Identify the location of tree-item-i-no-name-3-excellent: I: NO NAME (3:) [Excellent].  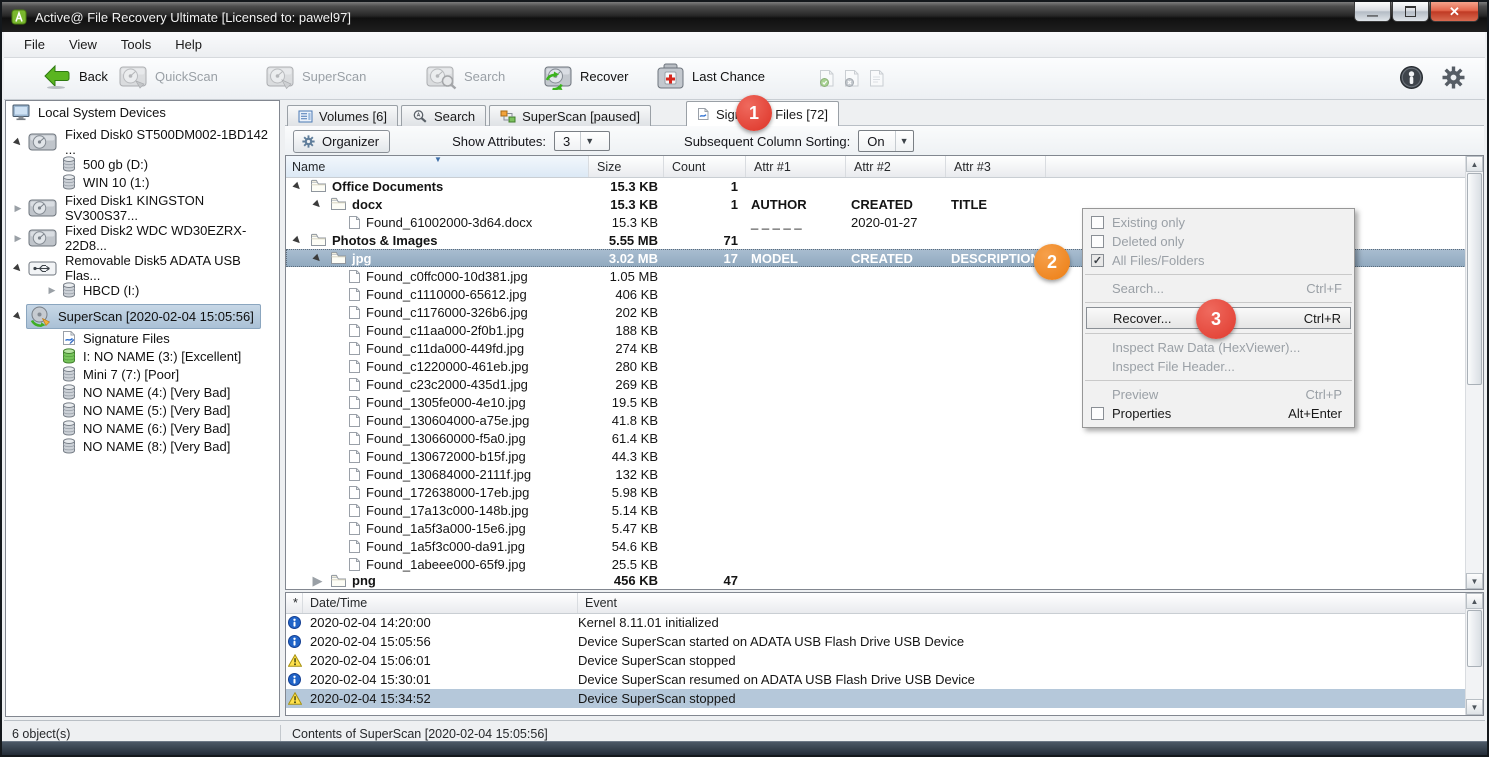
(142, 356).